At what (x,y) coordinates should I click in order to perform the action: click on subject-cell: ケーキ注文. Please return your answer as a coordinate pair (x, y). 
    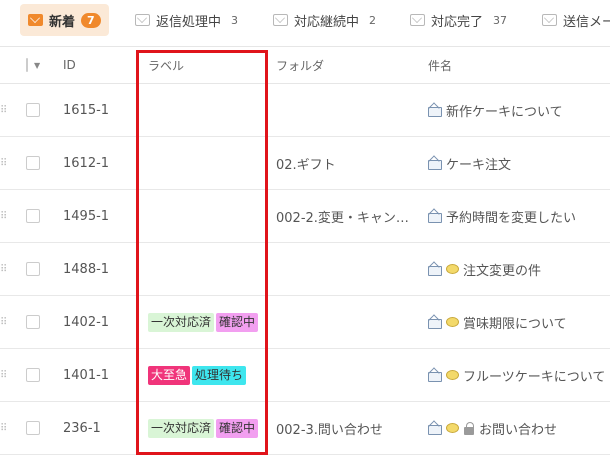
    Looking at the image, I should click on (519, 163).